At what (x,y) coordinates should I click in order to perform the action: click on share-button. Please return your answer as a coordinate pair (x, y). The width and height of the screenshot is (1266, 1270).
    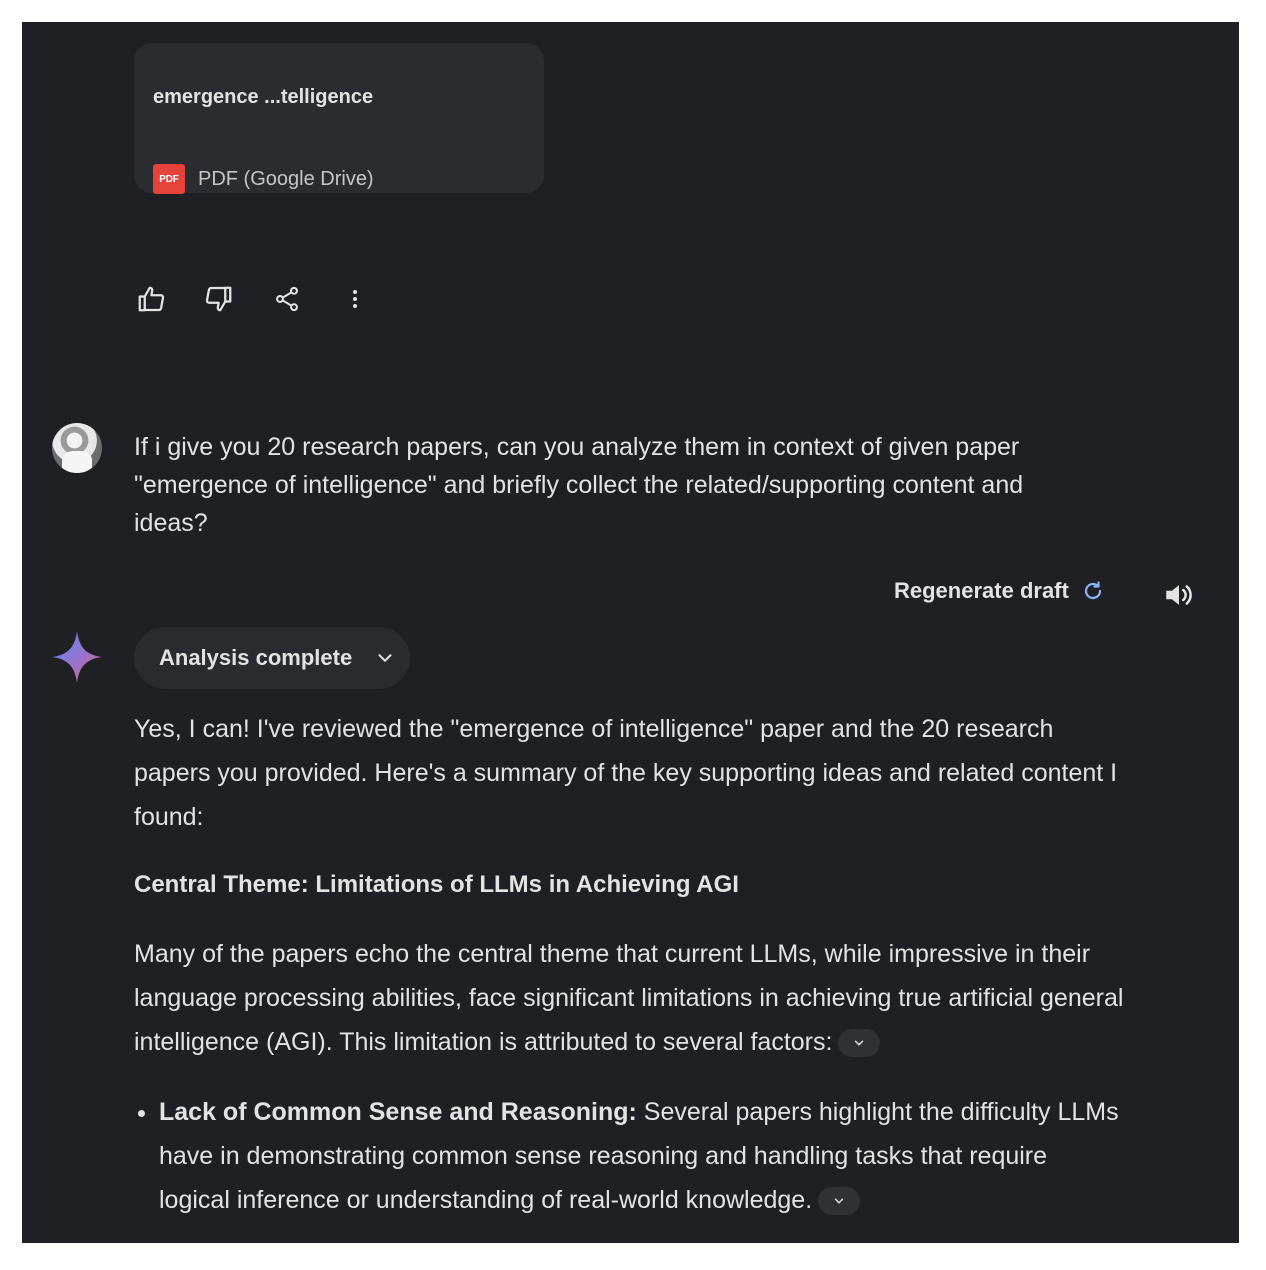
    Looking at the image, I should click on (287, 299).